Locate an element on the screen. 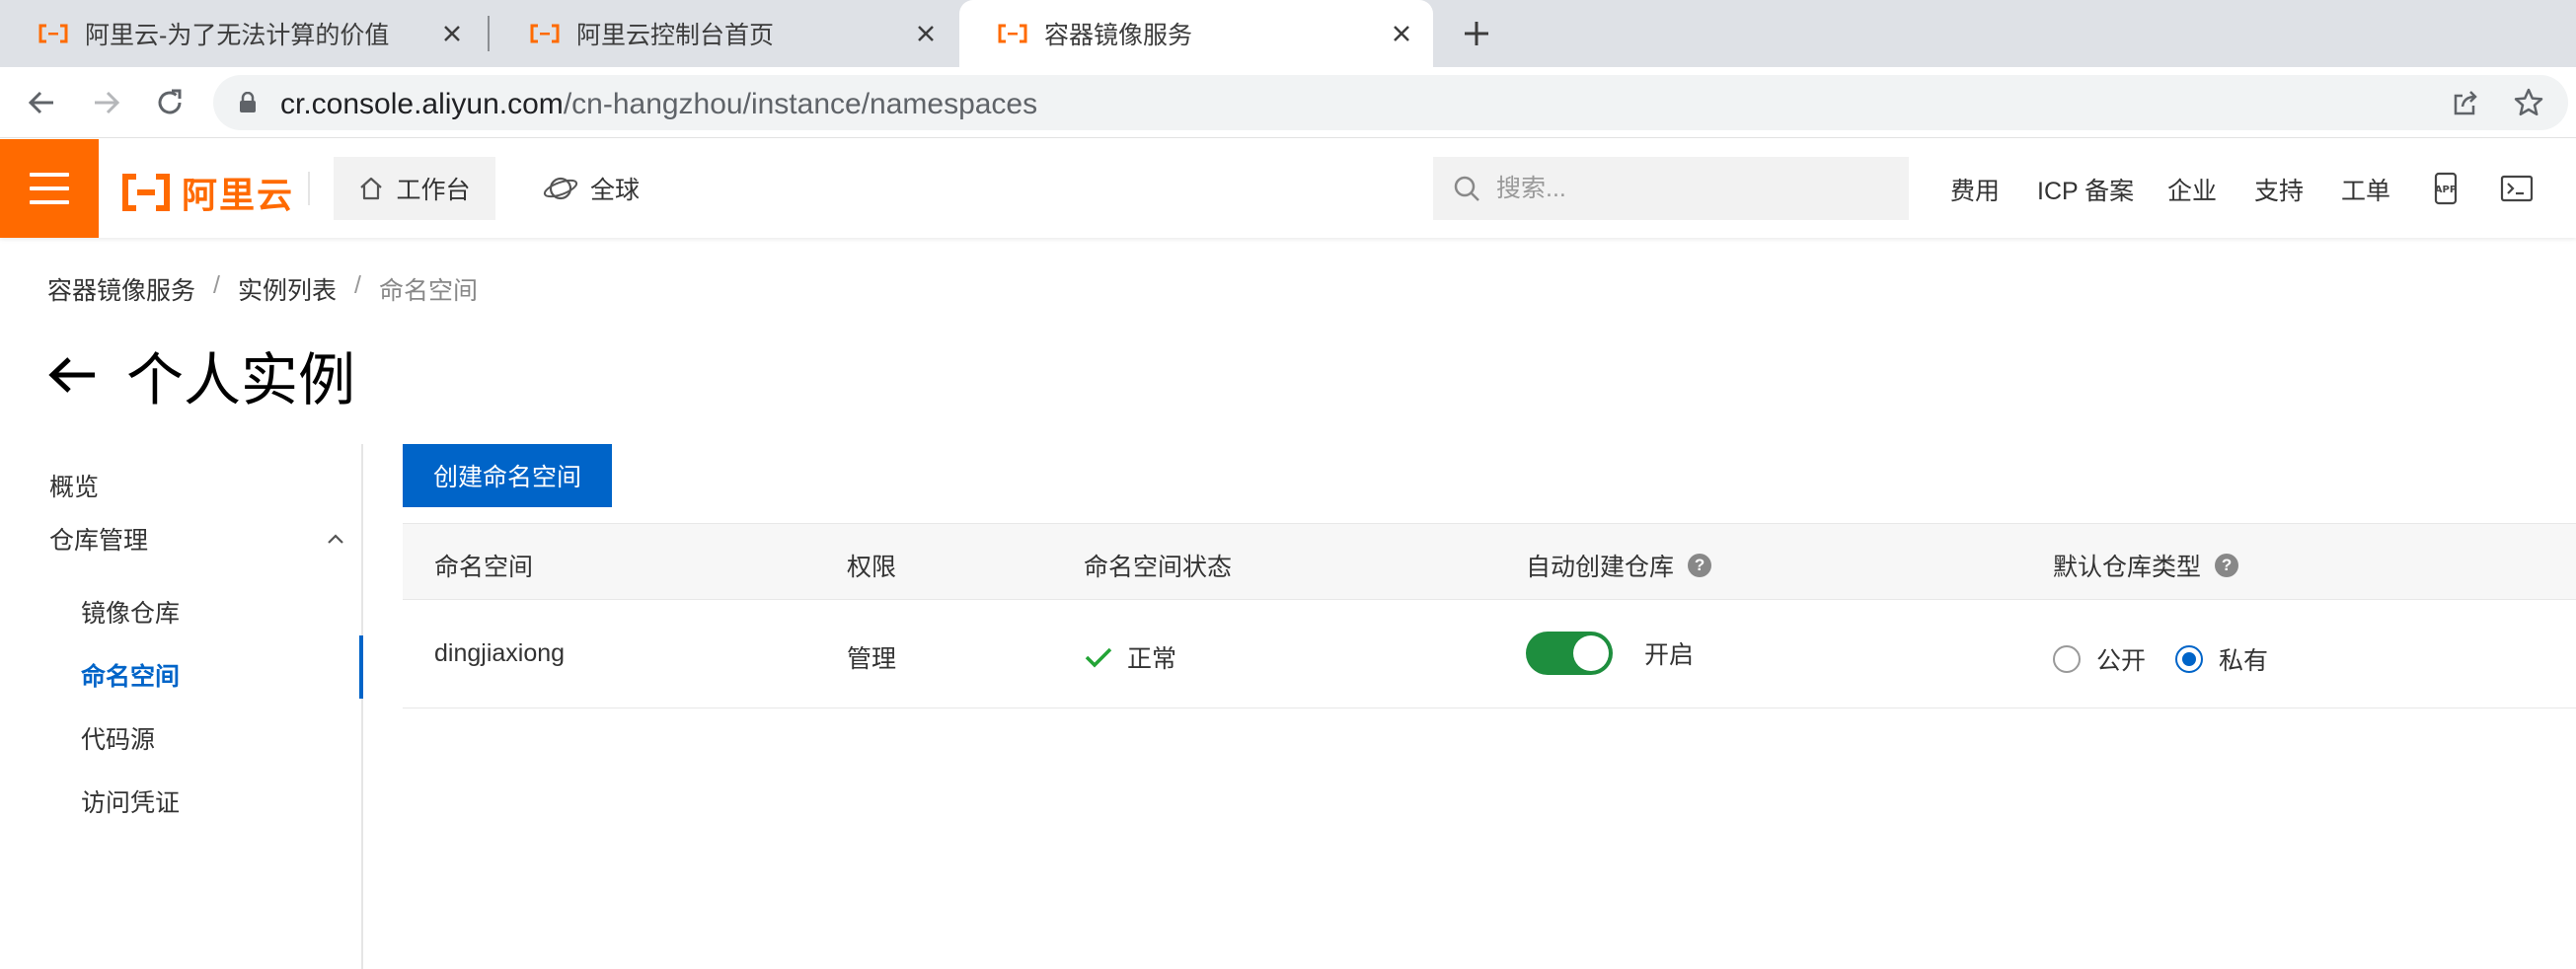 Image resolution: width=2576 pixels, height=969 pixels. column-header-namespace: 命名空间 is located at coordinates (484, 565).